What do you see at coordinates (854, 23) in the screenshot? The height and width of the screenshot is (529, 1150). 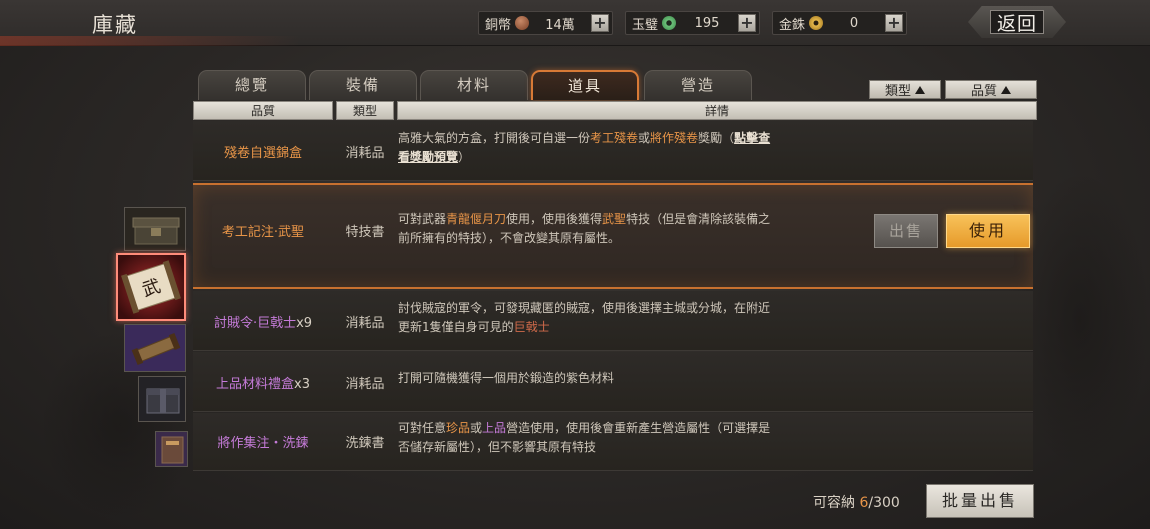 I see `currency-value: 0` at bounding box center [854, 23].